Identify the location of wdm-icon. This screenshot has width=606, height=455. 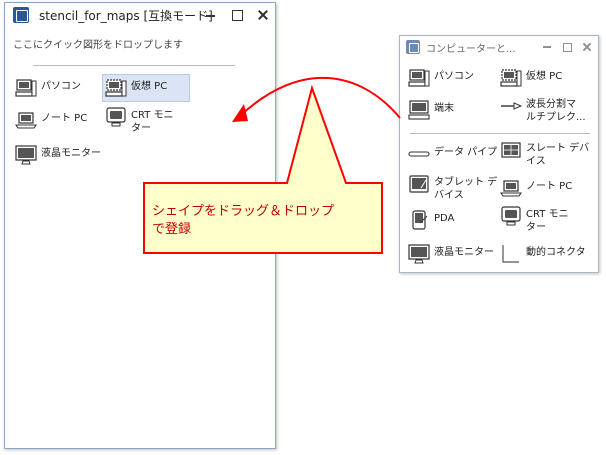
(511, 106).